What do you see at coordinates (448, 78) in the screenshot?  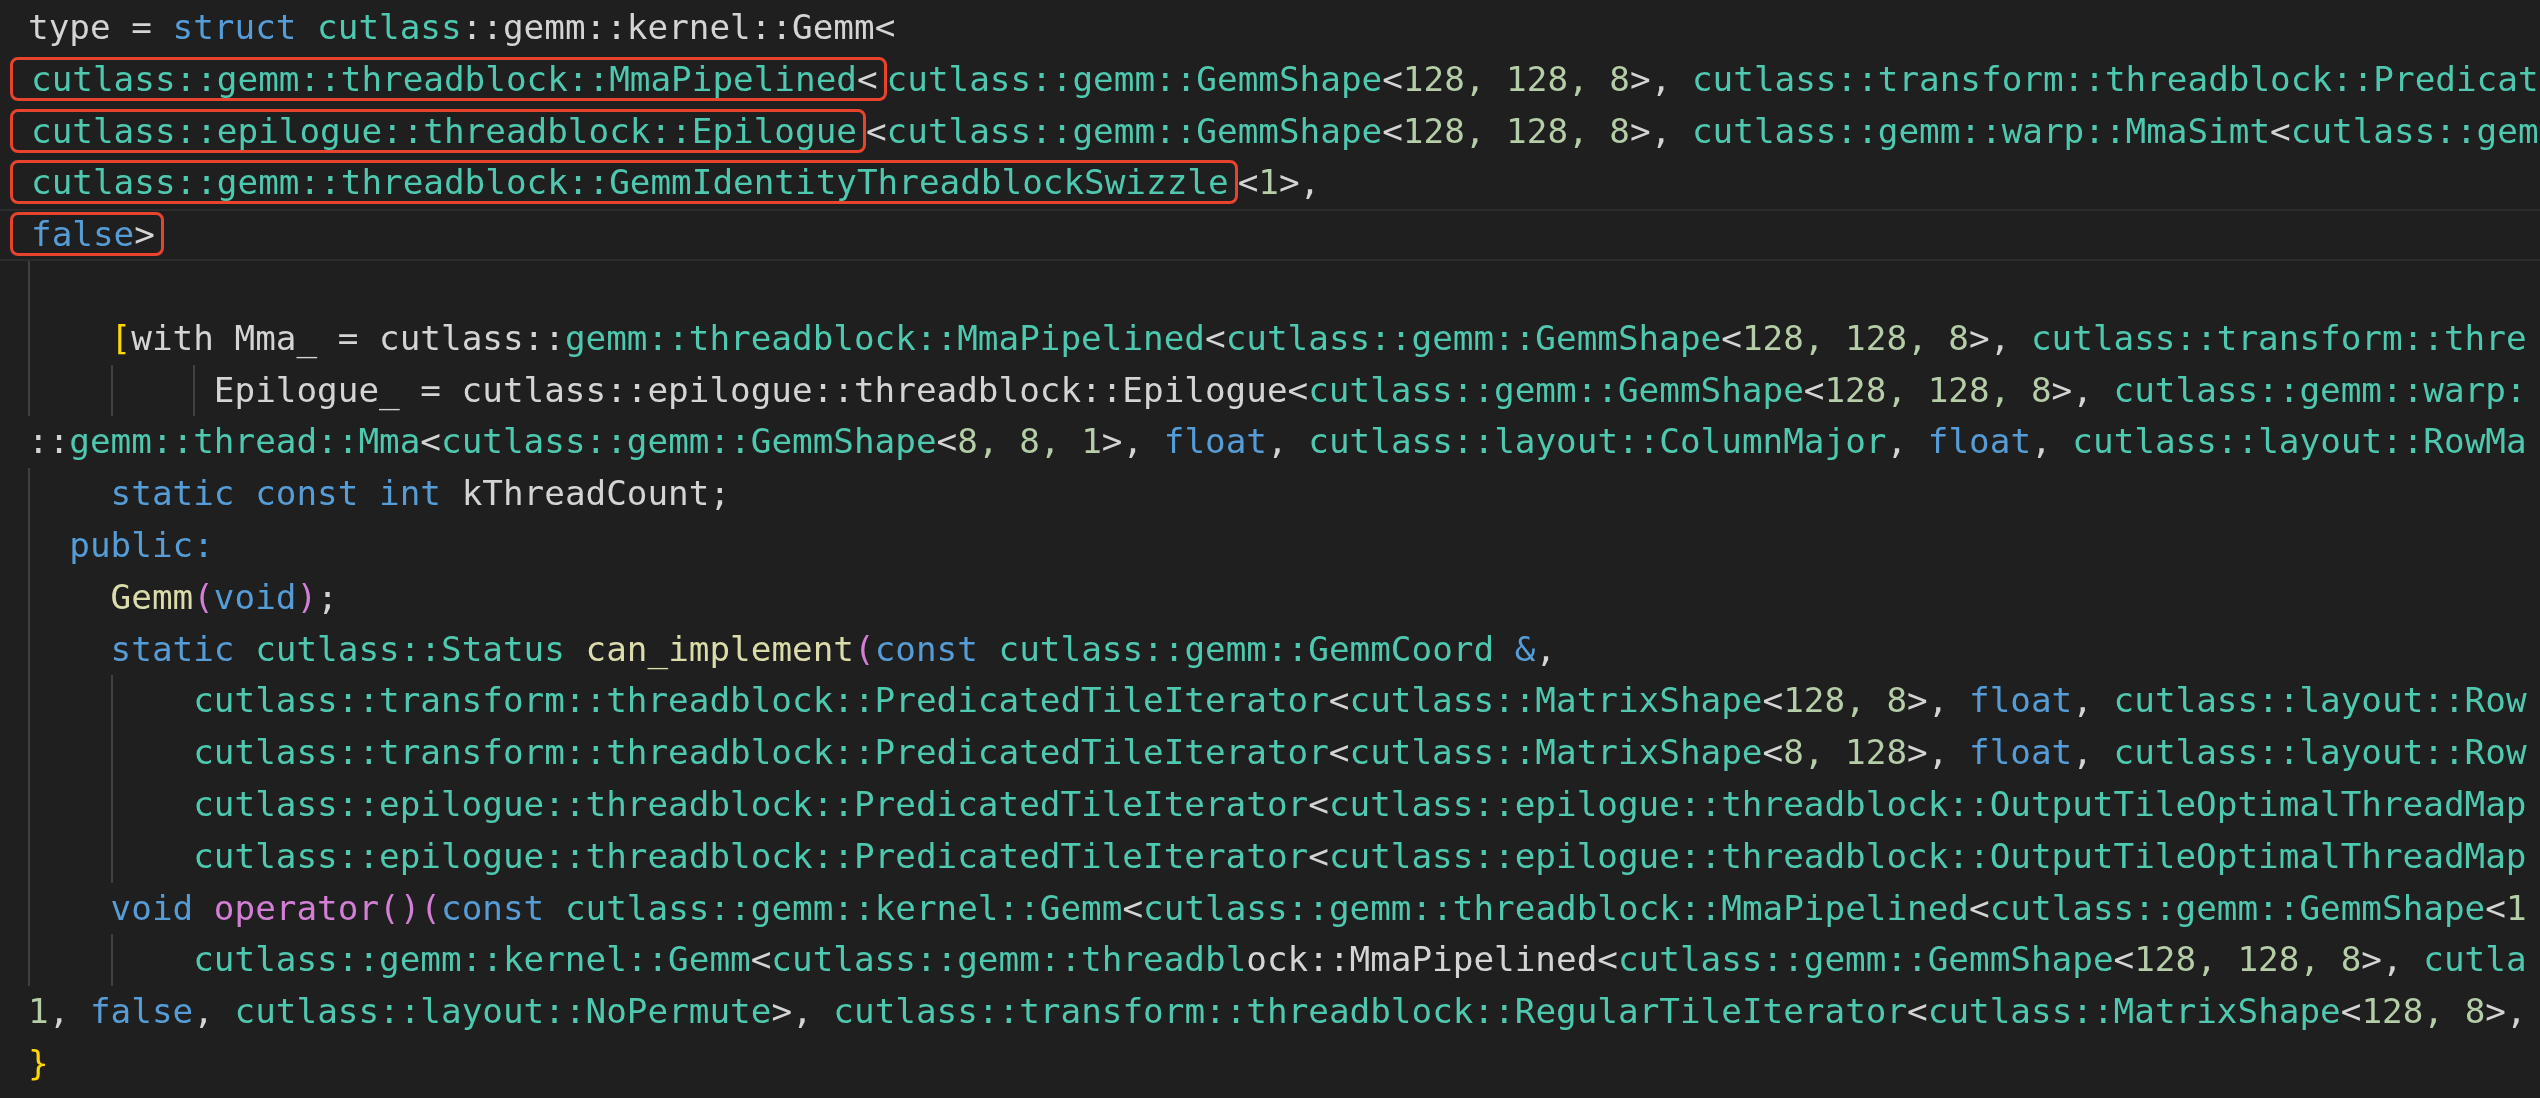 I see `annotation-box: cutlass::gemm::threadblock::MmaPipelined<` at bounding box center [448, 78].